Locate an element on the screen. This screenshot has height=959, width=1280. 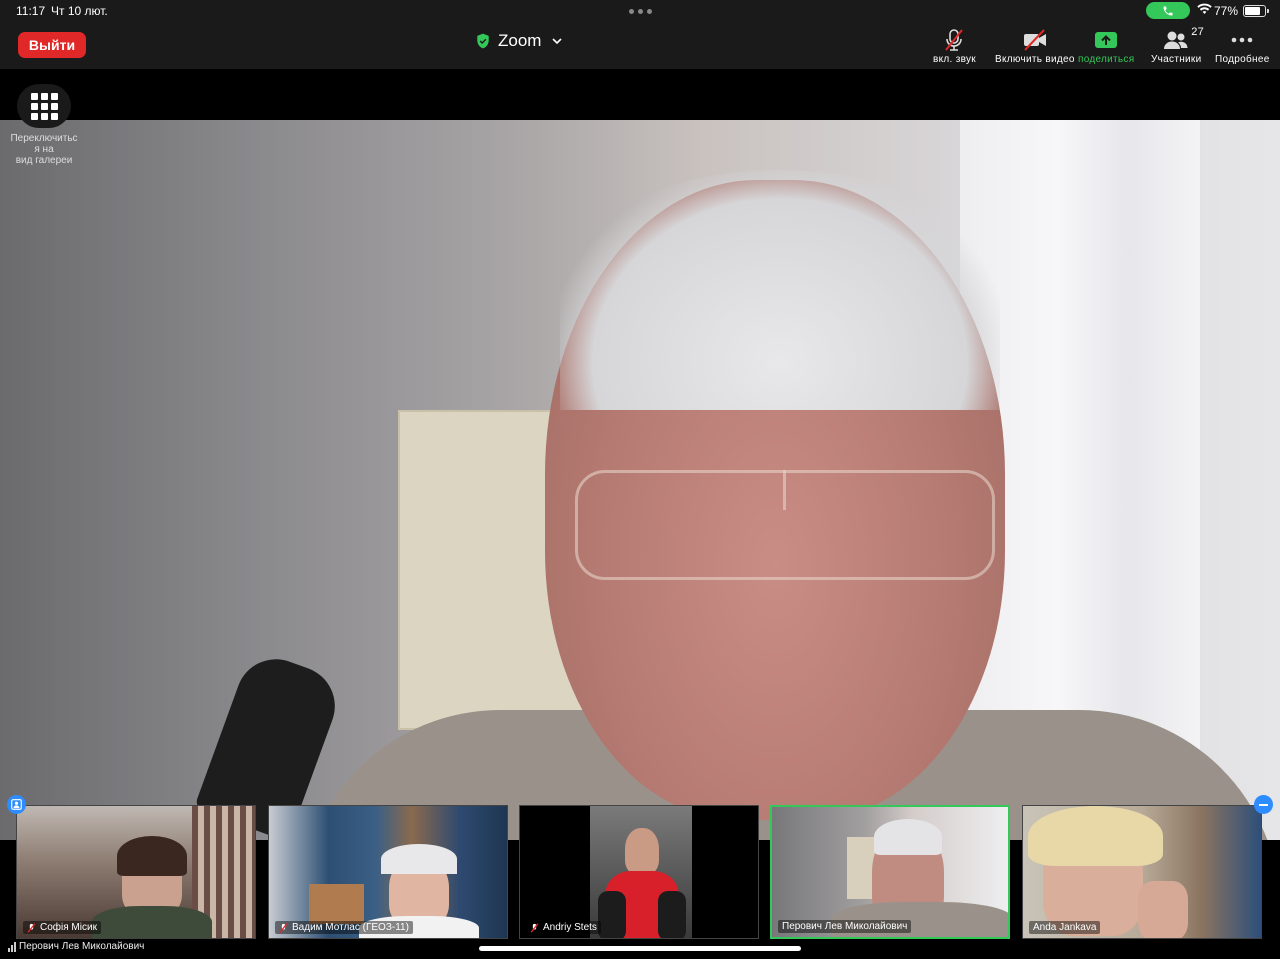
gallery-label-line1: Переключитьс is located at coordinates (44, 138).